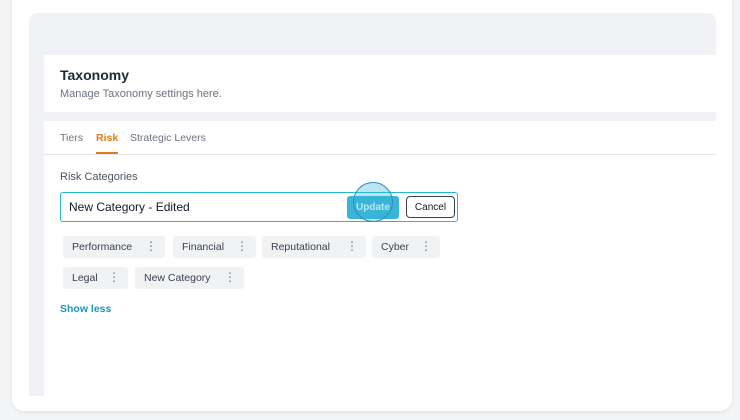 The height and width of the screenshot is (420, 740). I want to click on chip-financial: Financial ⋮, so click(214, 247).